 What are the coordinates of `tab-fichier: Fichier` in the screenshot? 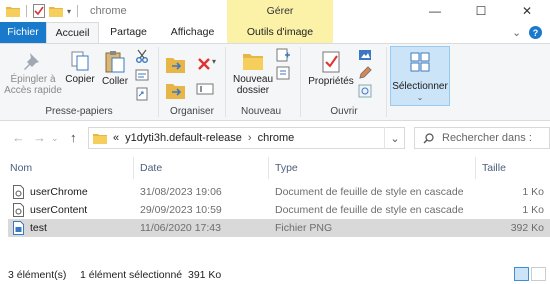 It's located at (23, 32).